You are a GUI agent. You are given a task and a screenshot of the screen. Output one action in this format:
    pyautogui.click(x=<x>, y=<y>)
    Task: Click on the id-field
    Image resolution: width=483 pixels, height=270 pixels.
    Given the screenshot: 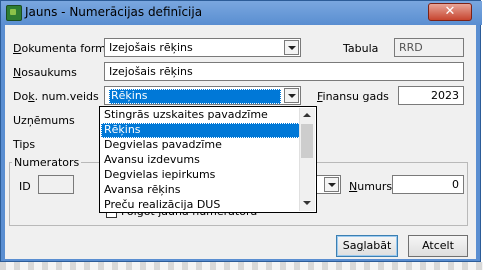 What is the action you would take?
    pyautogui.click(x=56, y=184)
    